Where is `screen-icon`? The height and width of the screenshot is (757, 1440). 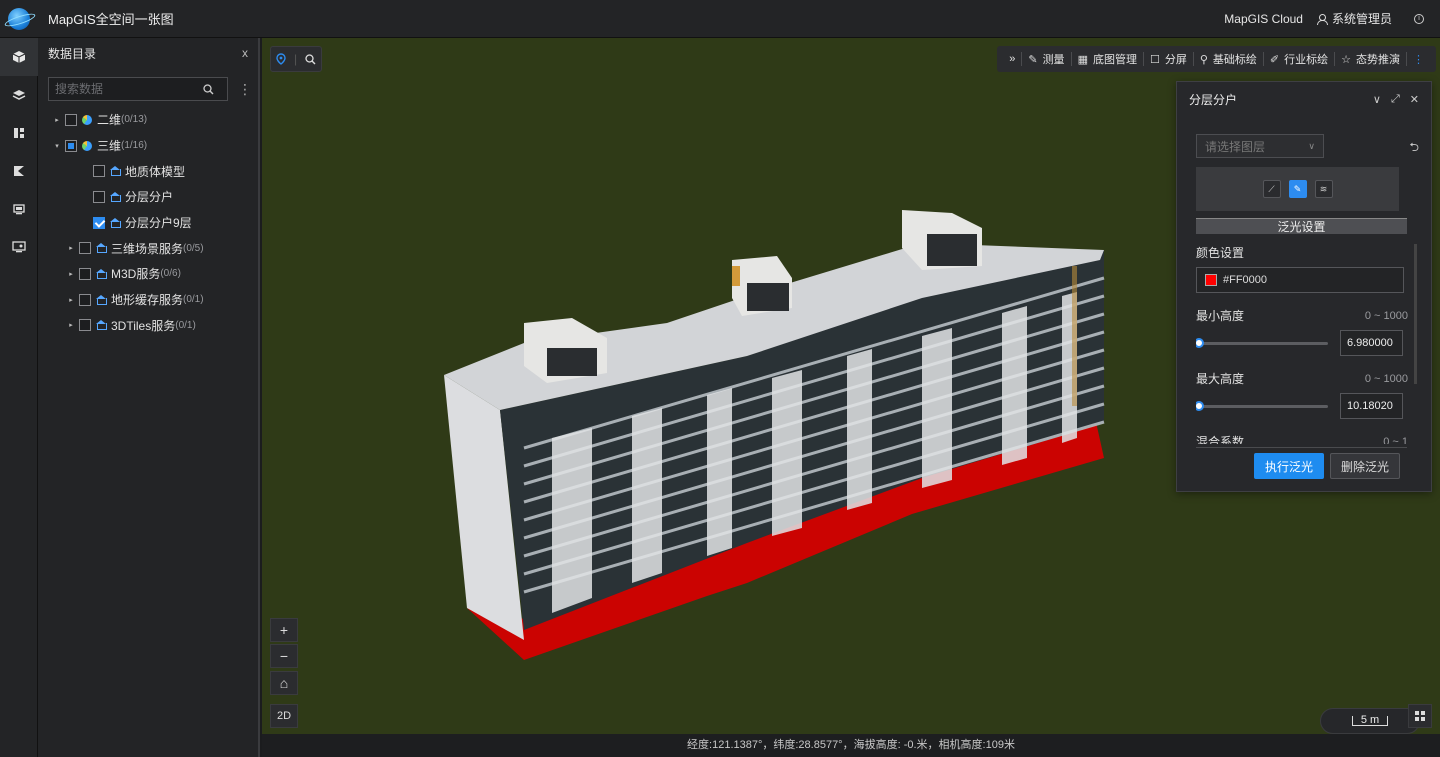 screen-icon is located at coordinates (19, 247).